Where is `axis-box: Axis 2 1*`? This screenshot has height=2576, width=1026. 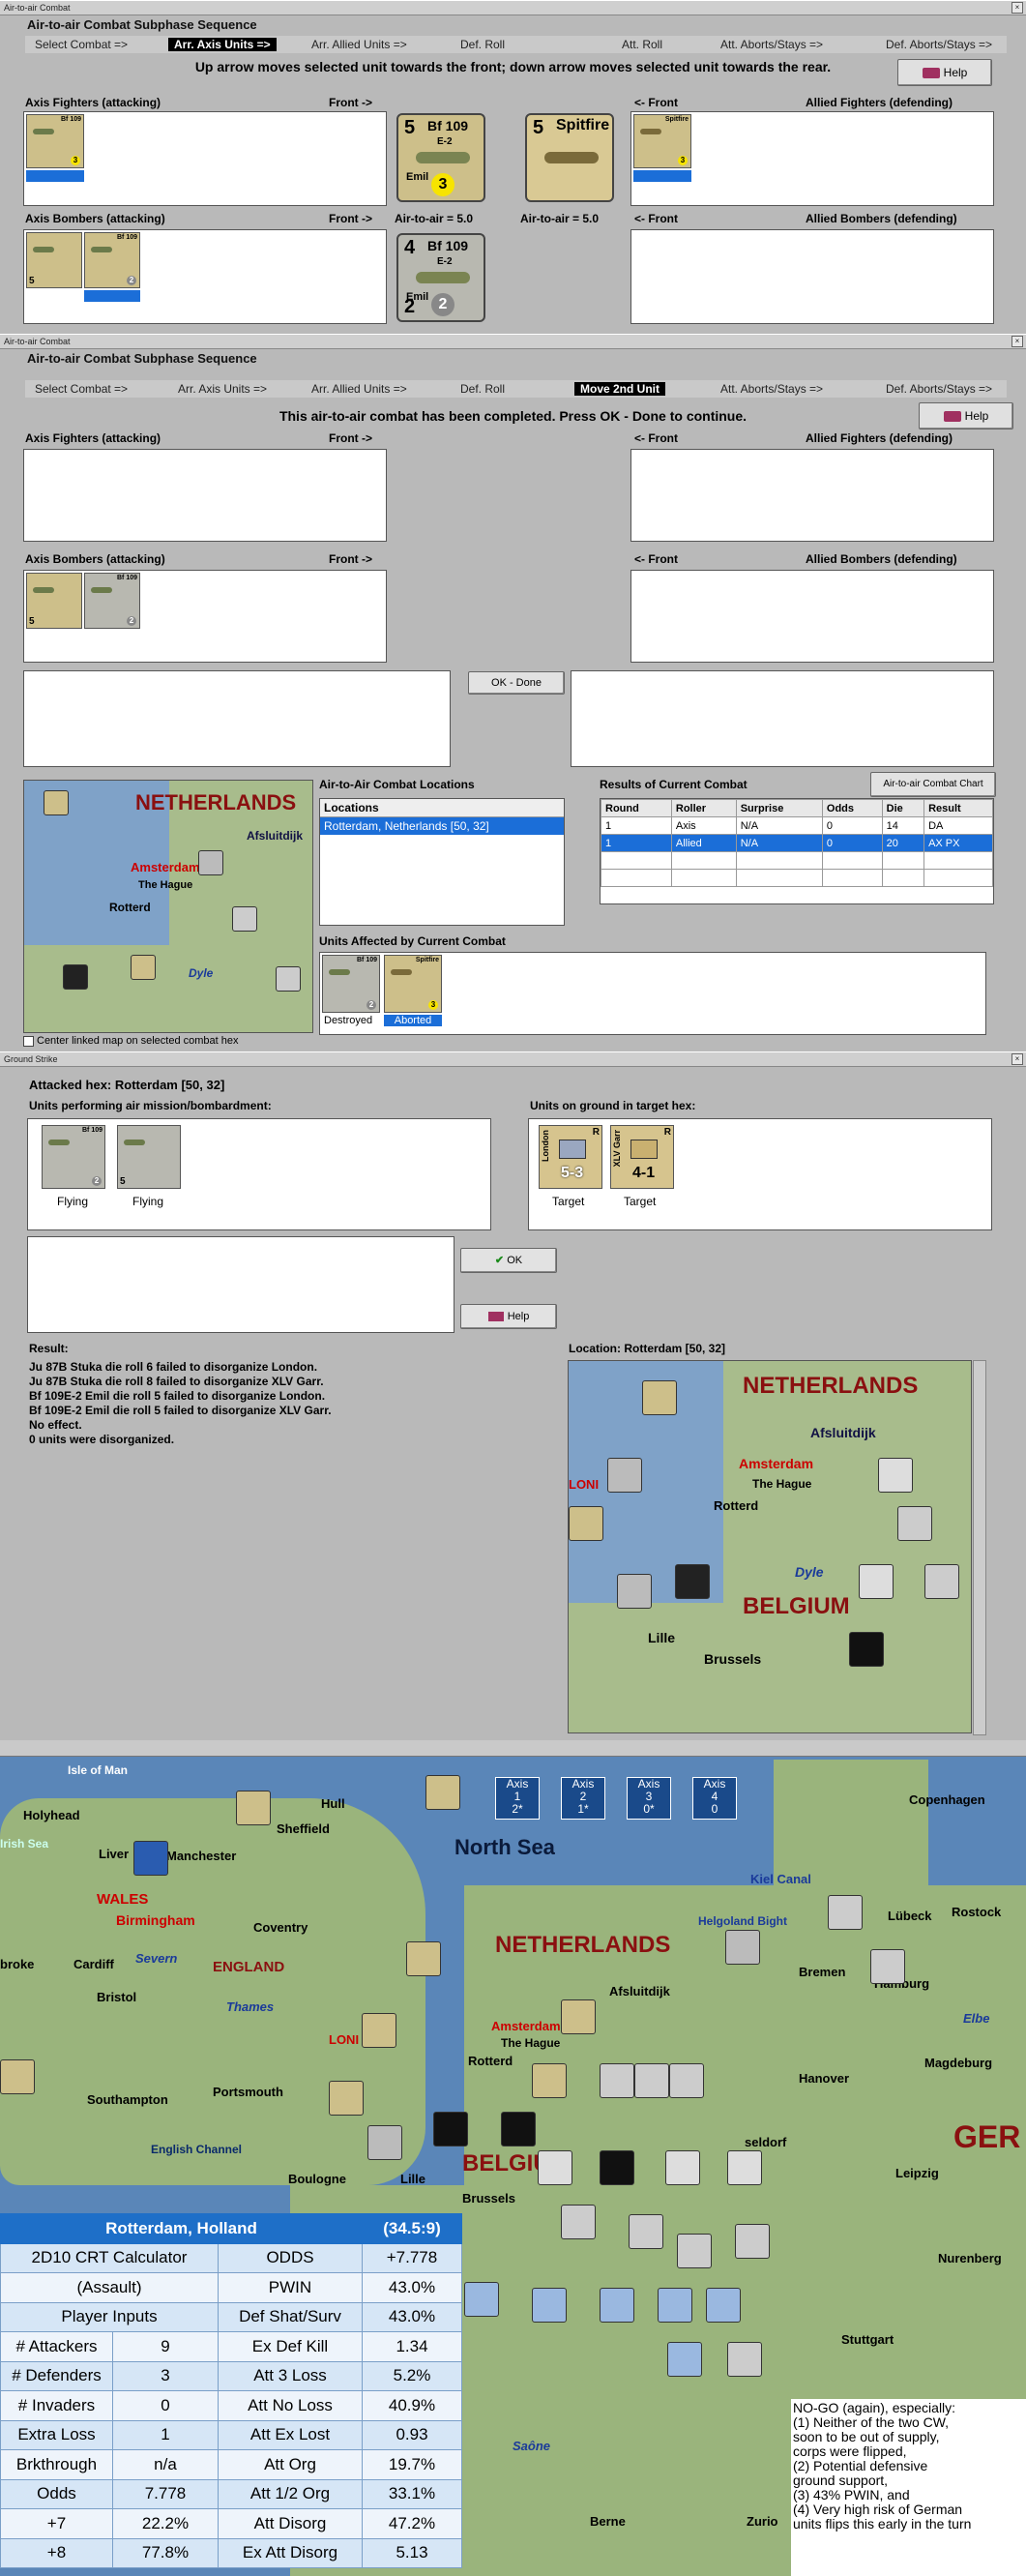 axis-box: Axis 2 1* is located at coordinates (583, 1799).